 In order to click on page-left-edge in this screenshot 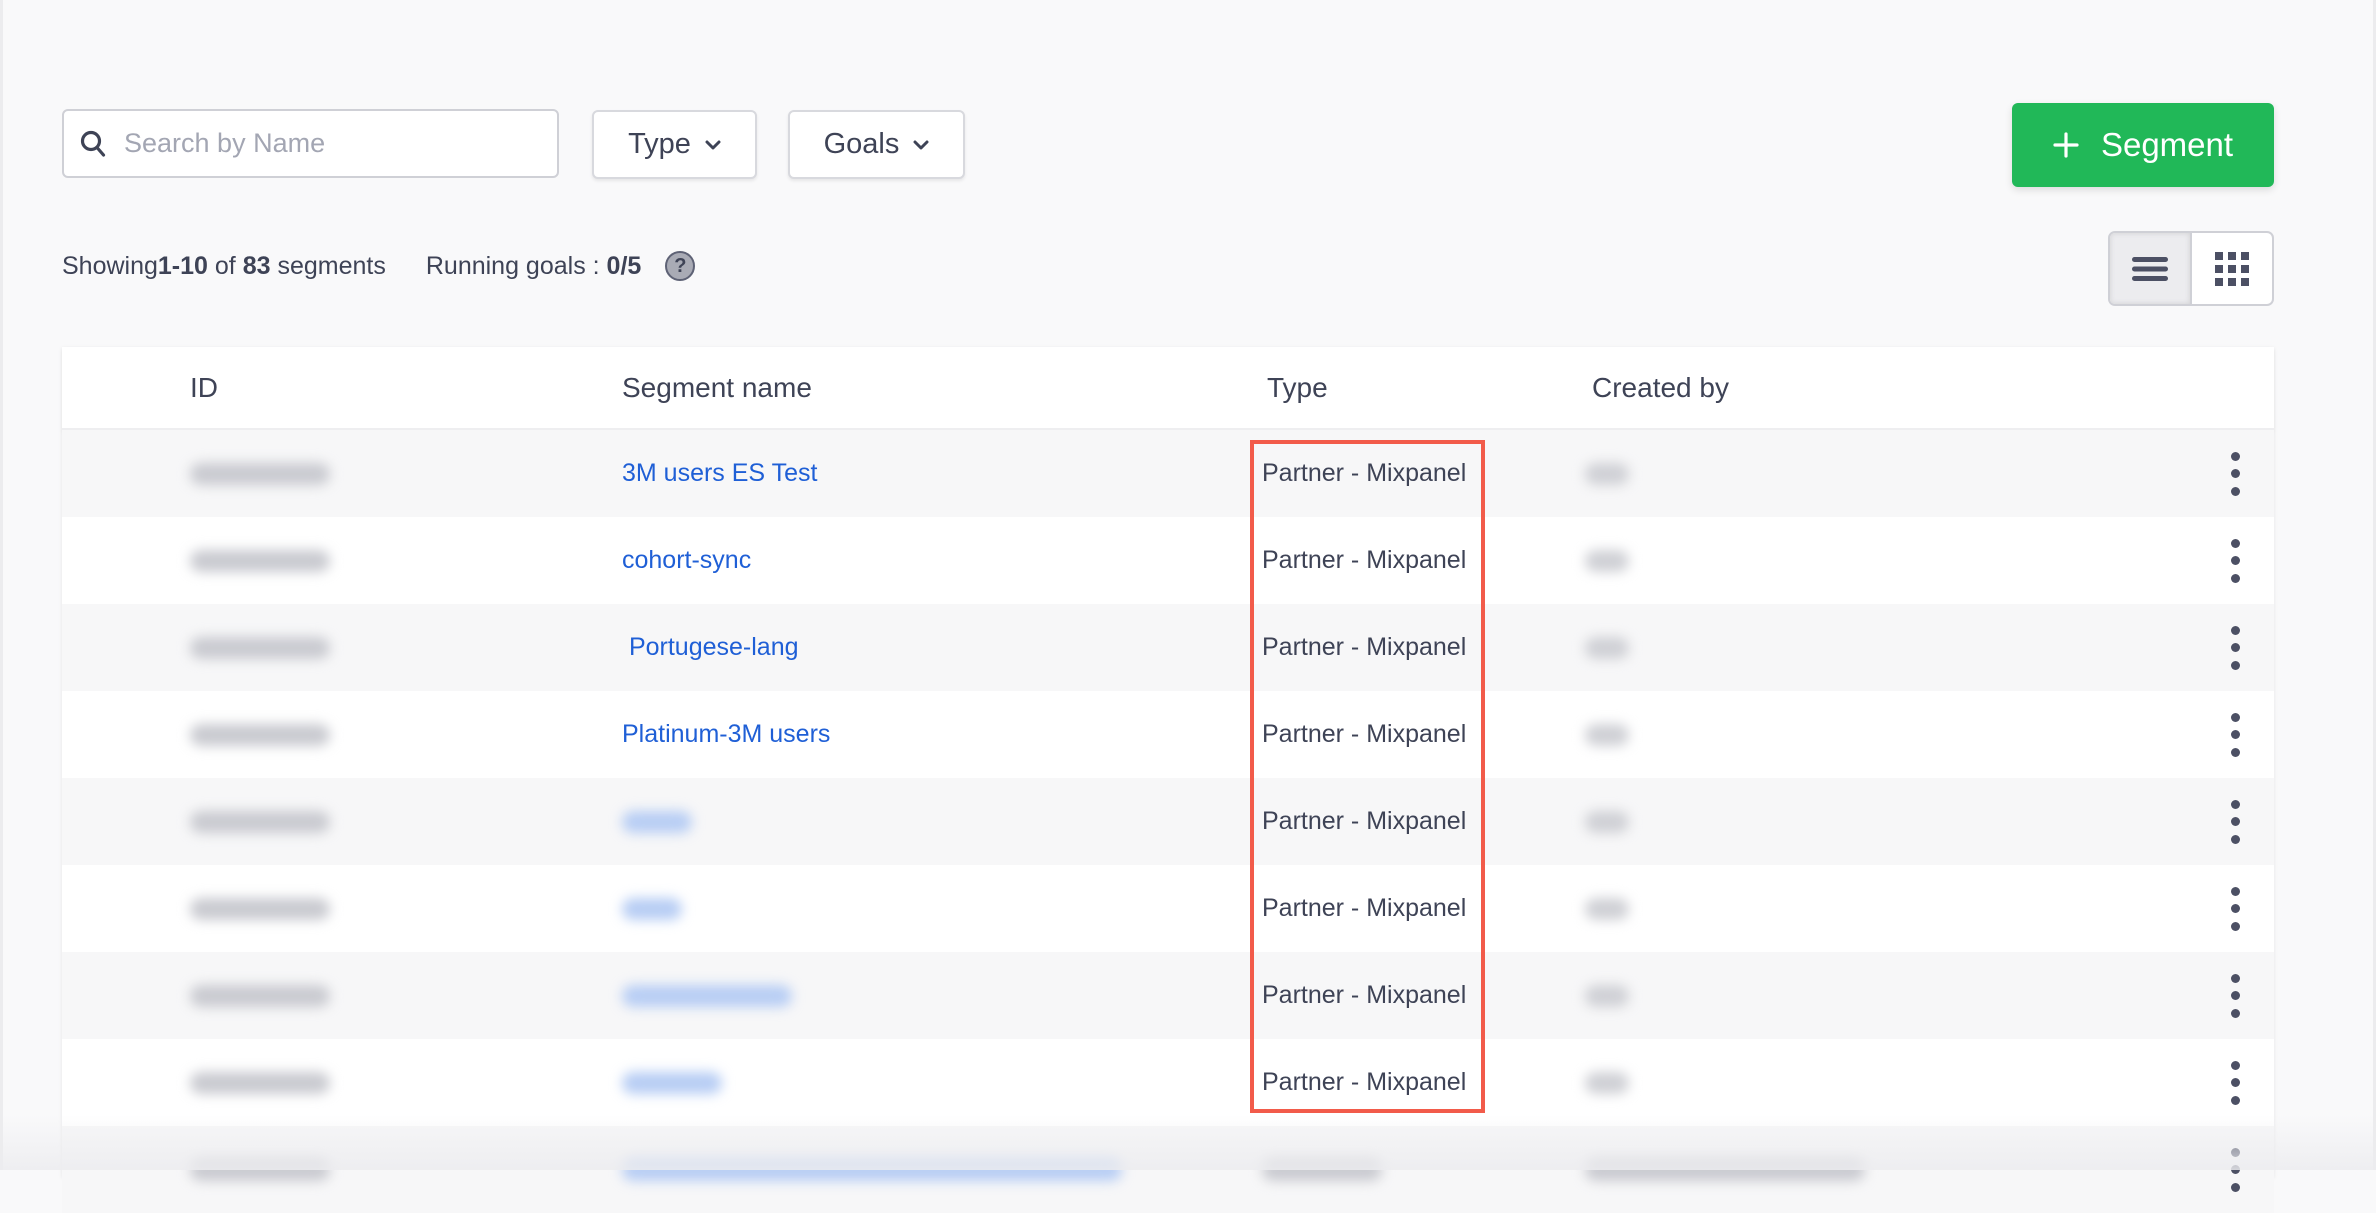, I will do `click(1, 585)`.